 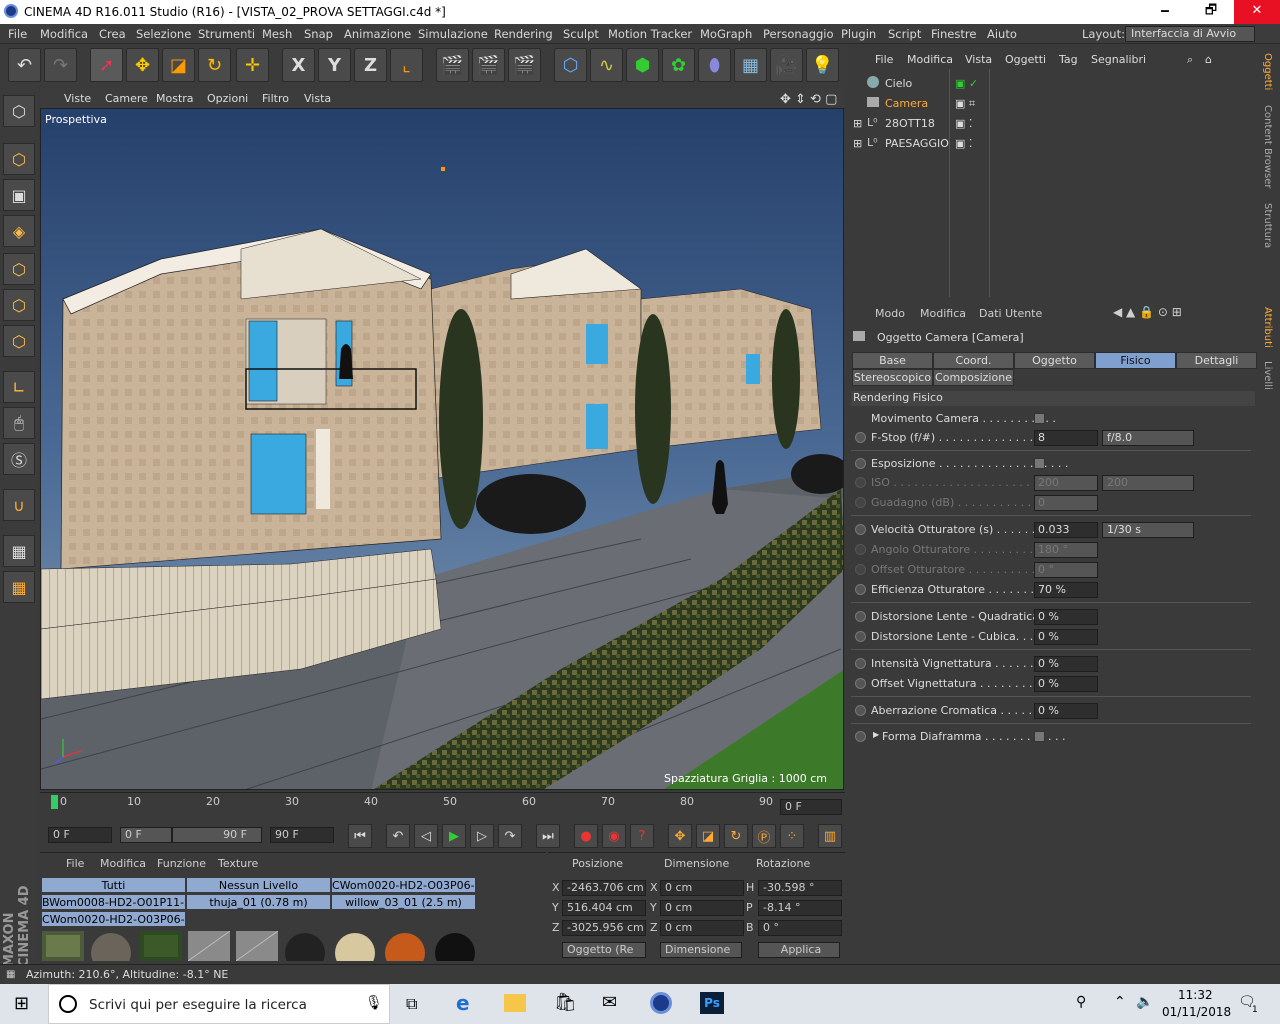 What do you see at coordinates (515, 1003) in the screenshot?
I see `file-explorer-icon` at bounding box center [515, 1003].